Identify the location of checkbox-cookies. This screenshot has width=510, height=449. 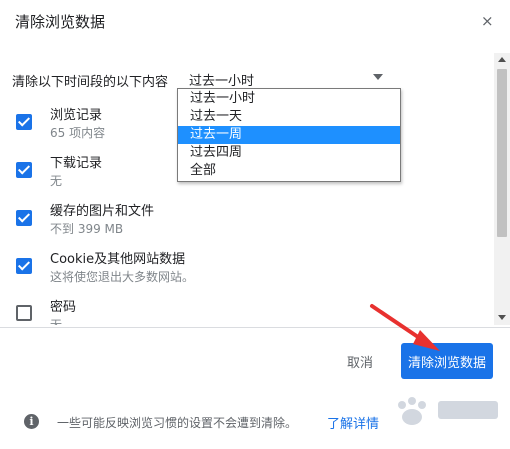
(24, 266).